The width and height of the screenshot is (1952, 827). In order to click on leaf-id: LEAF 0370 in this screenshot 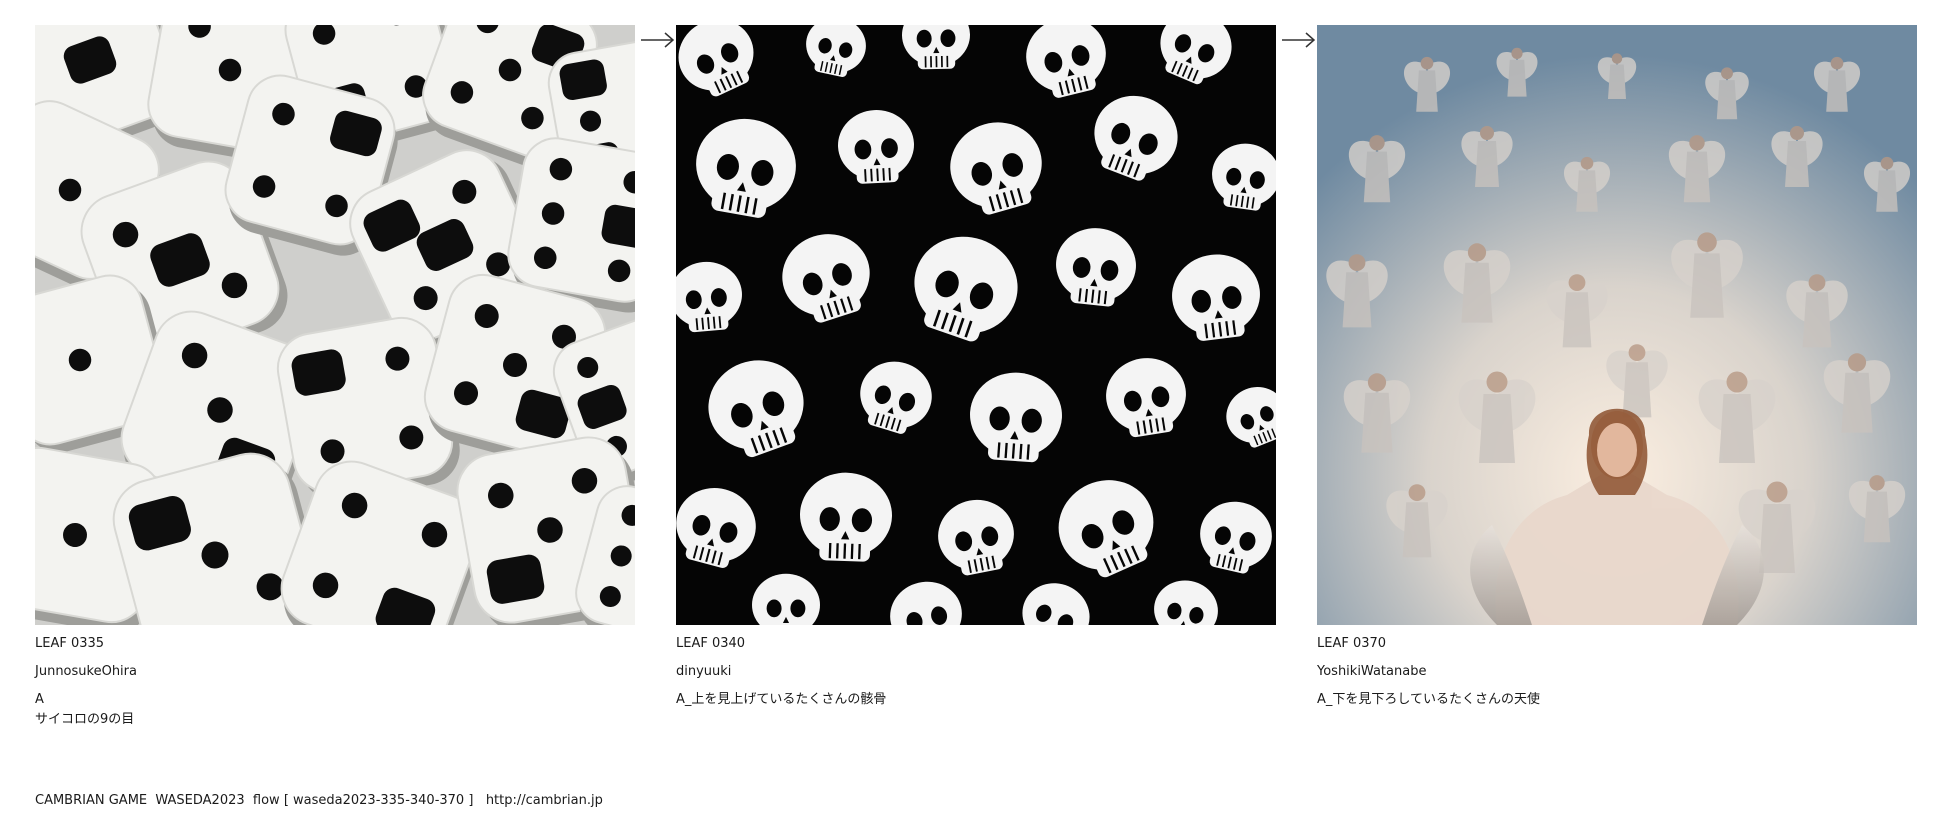, I will do `click(1352, 643)`.